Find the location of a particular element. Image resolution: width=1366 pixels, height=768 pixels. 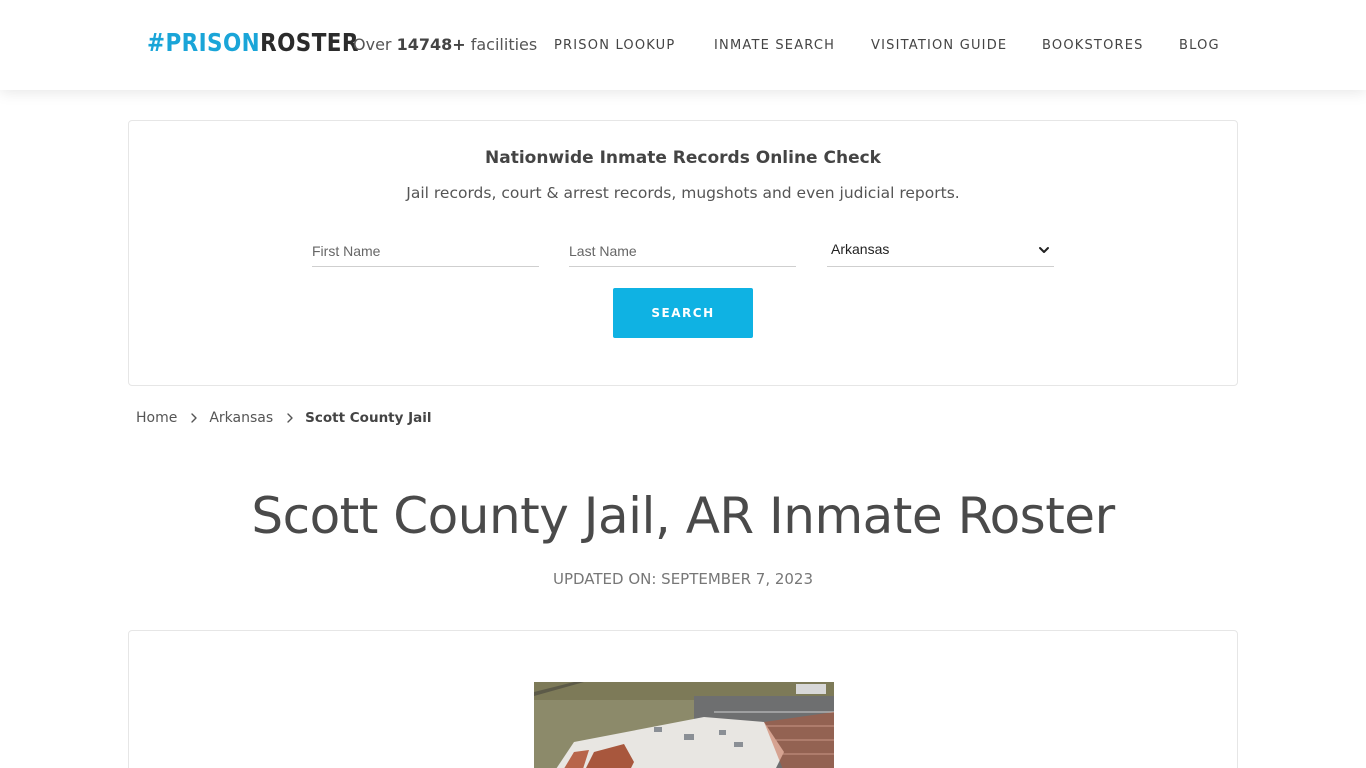

facilities-count: 14748+ is located at coordinates (431, 44).